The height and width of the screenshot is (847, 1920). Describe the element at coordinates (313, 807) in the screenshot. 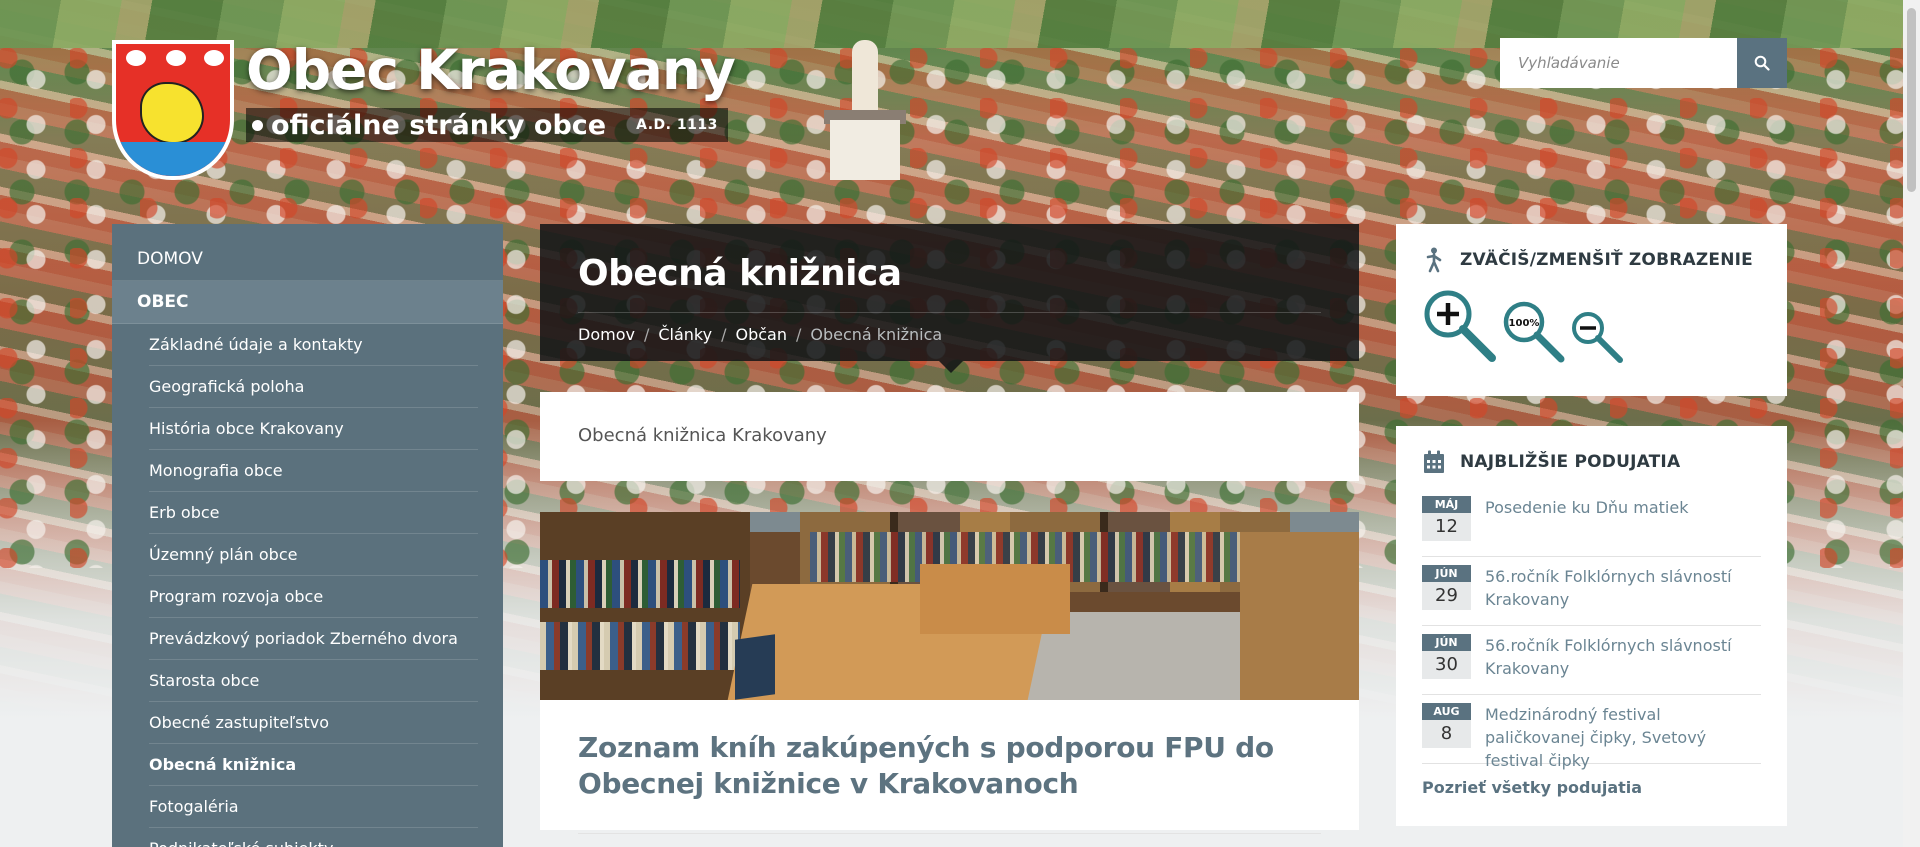

I see `sidebar-subitem-fotogaleria: Fotogaléria` at that location.